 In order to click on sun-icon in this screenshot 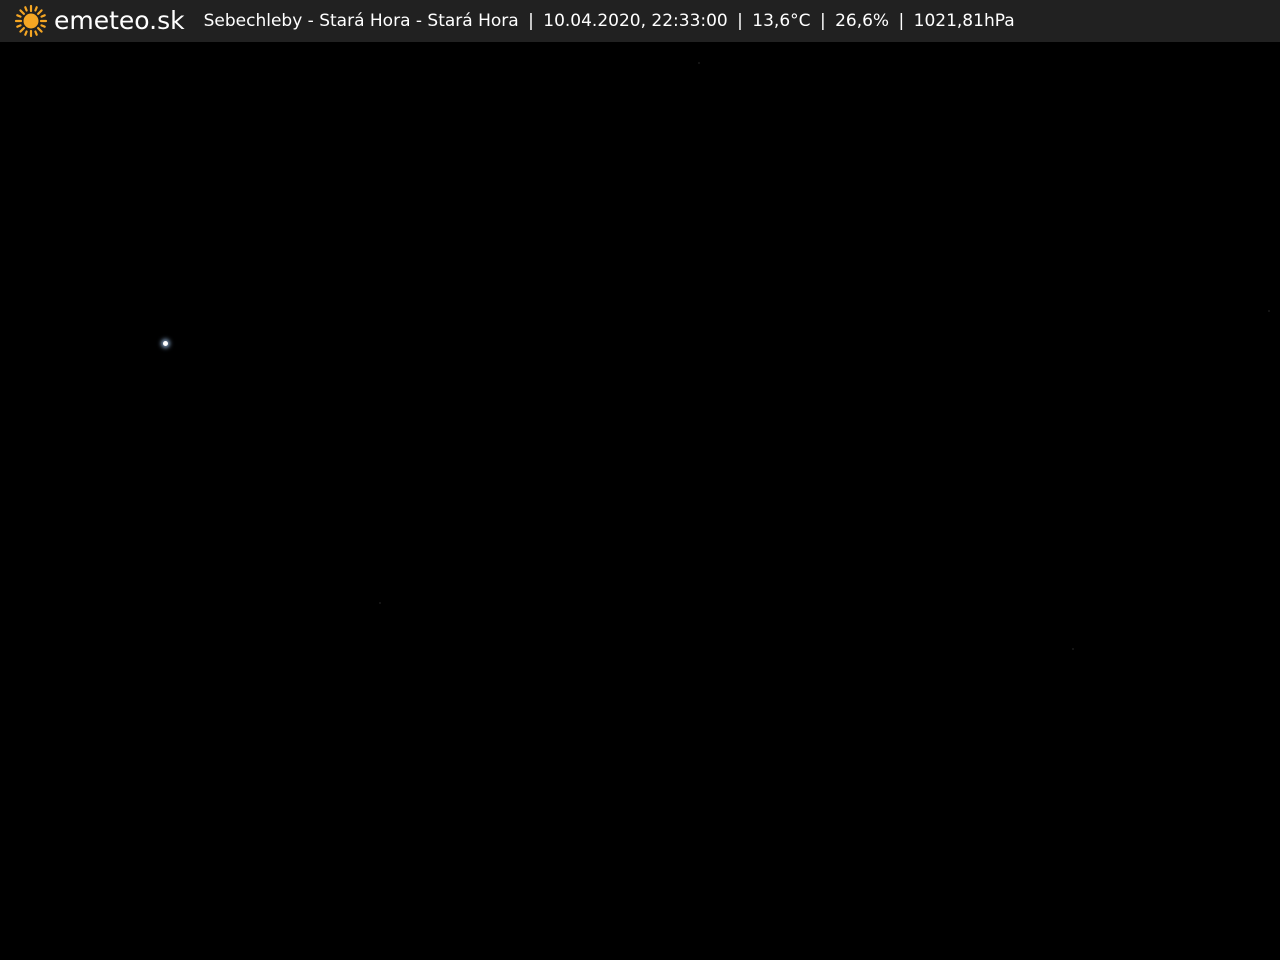, I will do `click(31, 21)`.